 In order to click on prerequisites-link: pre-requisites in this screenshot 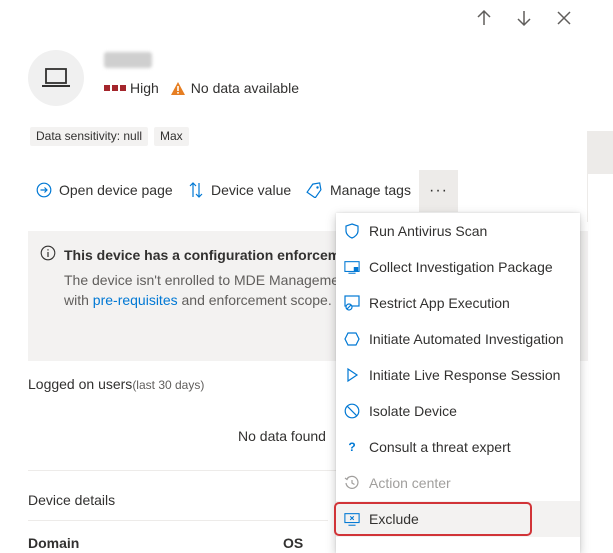, I will do `click(135, 300)`.